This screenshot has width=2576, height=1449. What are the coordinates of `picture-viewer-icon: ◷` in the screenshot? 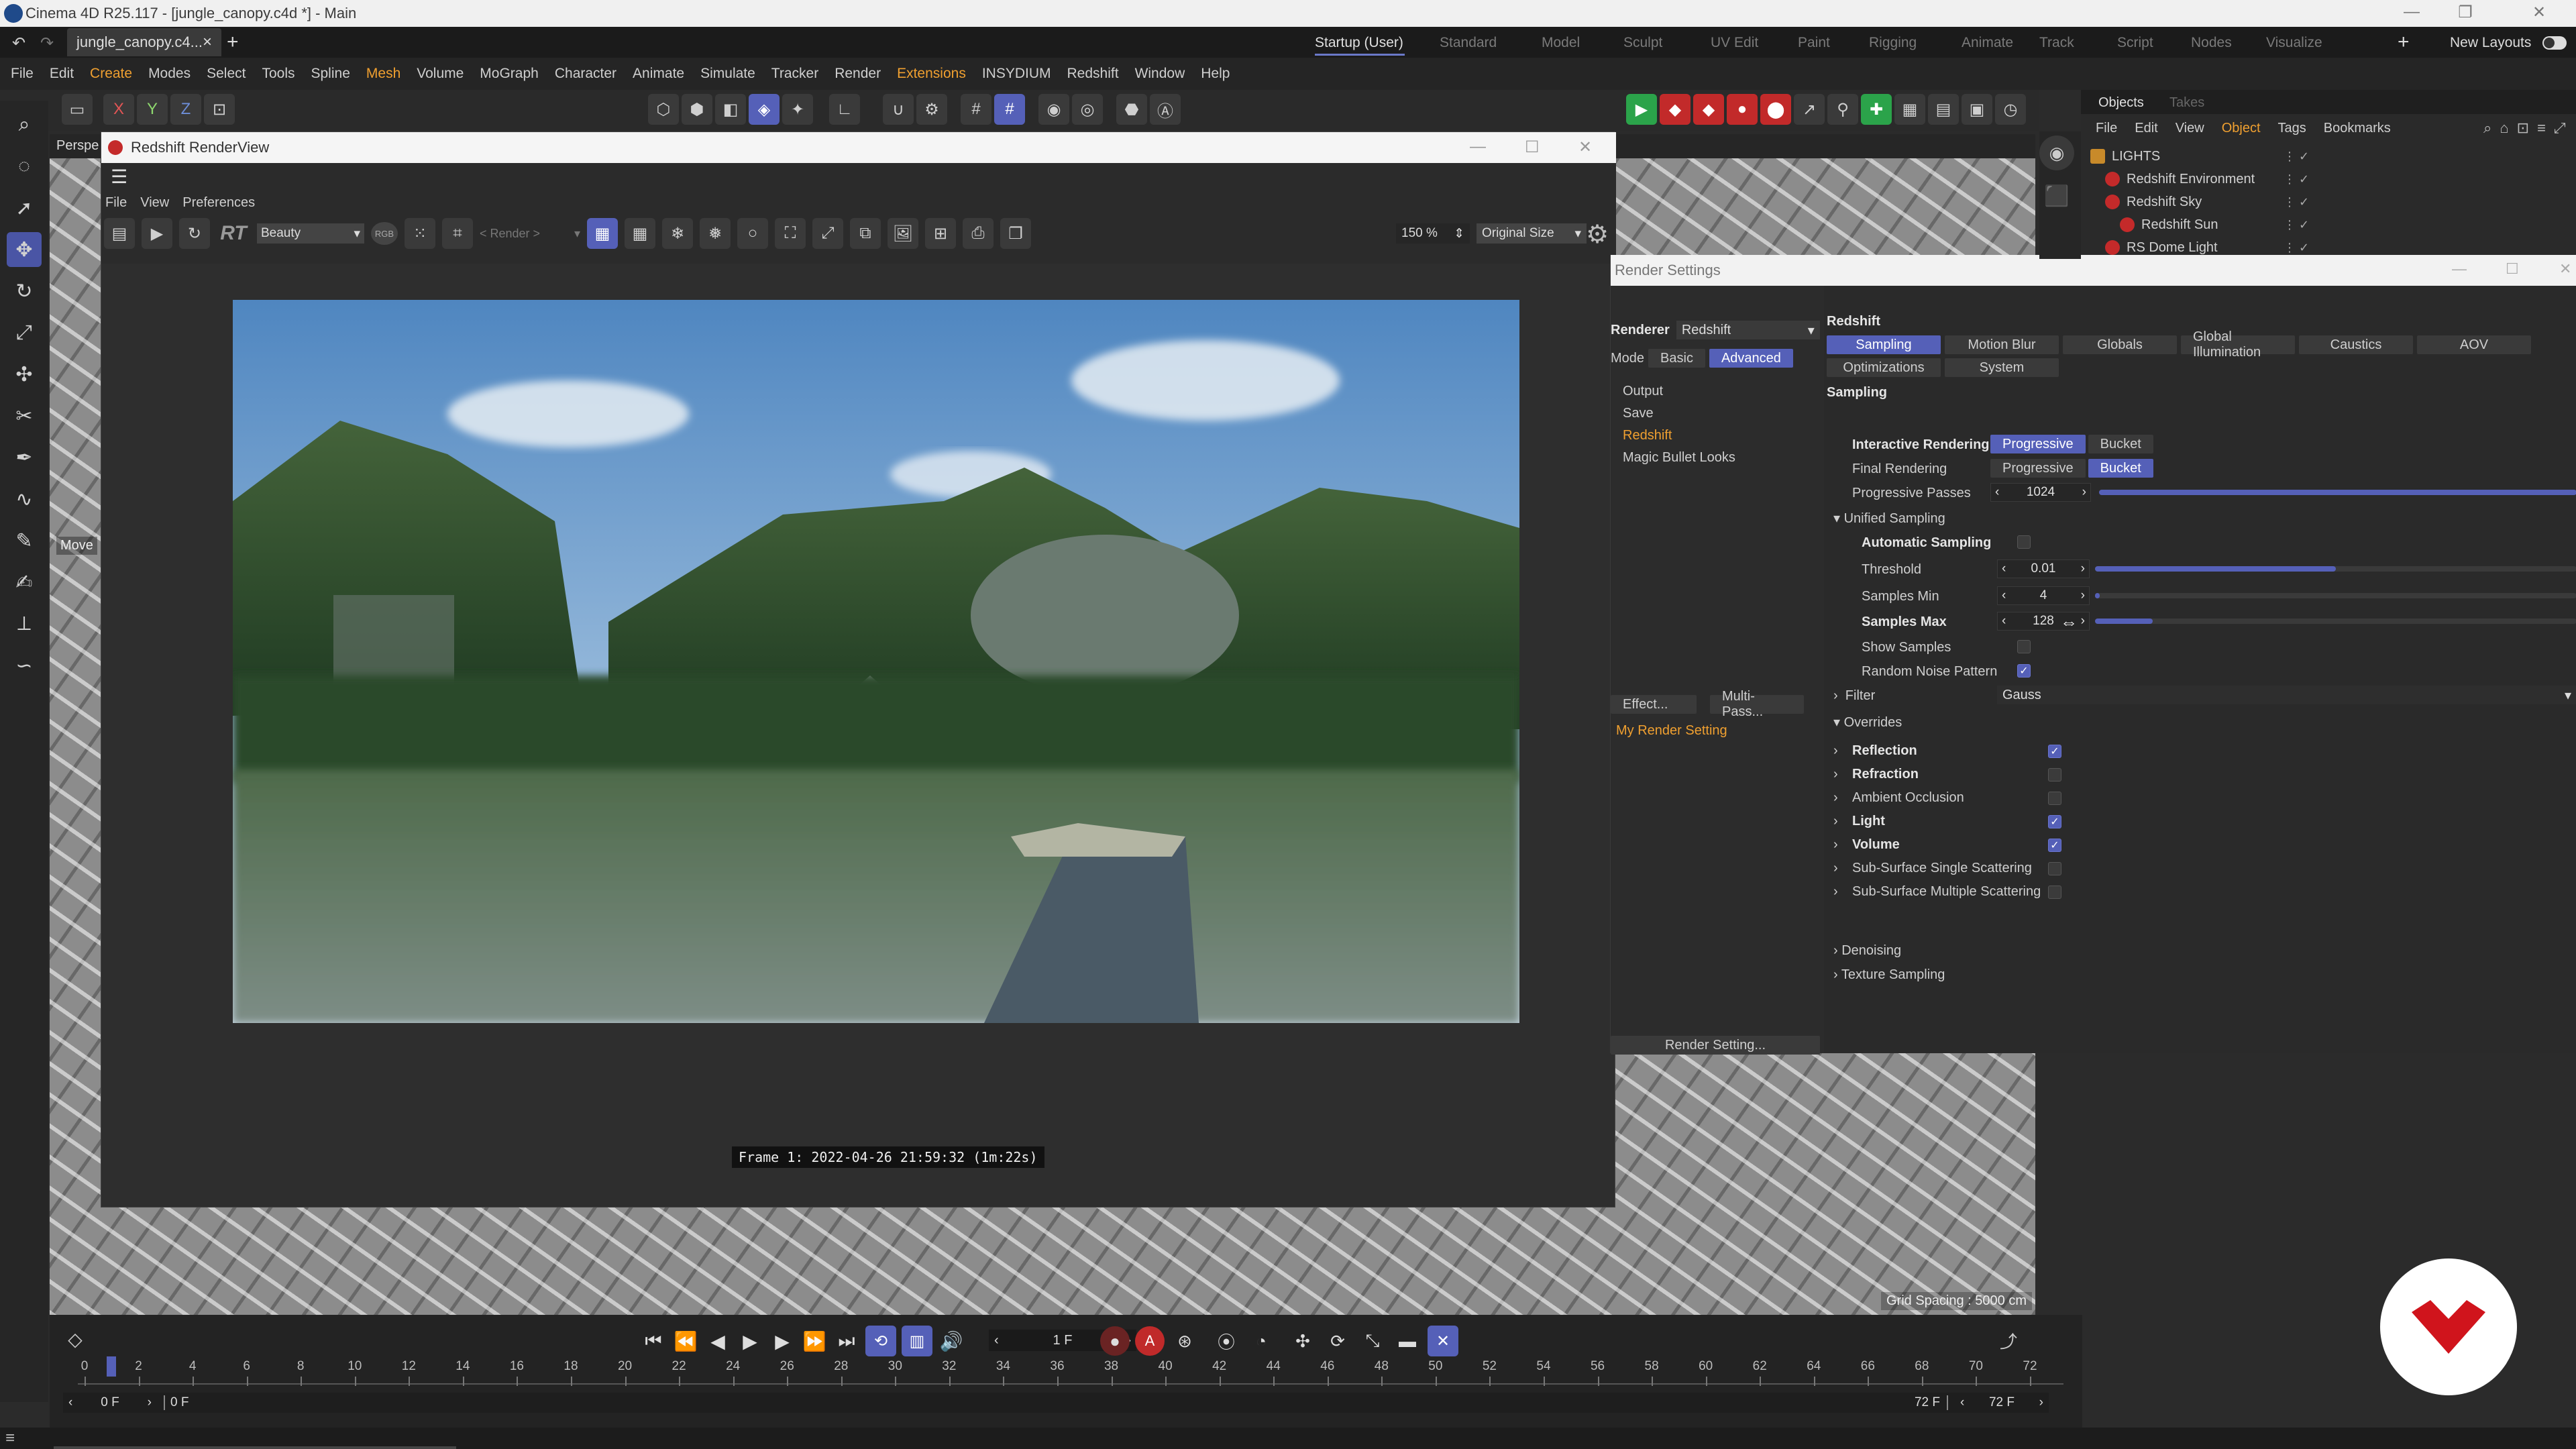 It's located at (2010, 109).